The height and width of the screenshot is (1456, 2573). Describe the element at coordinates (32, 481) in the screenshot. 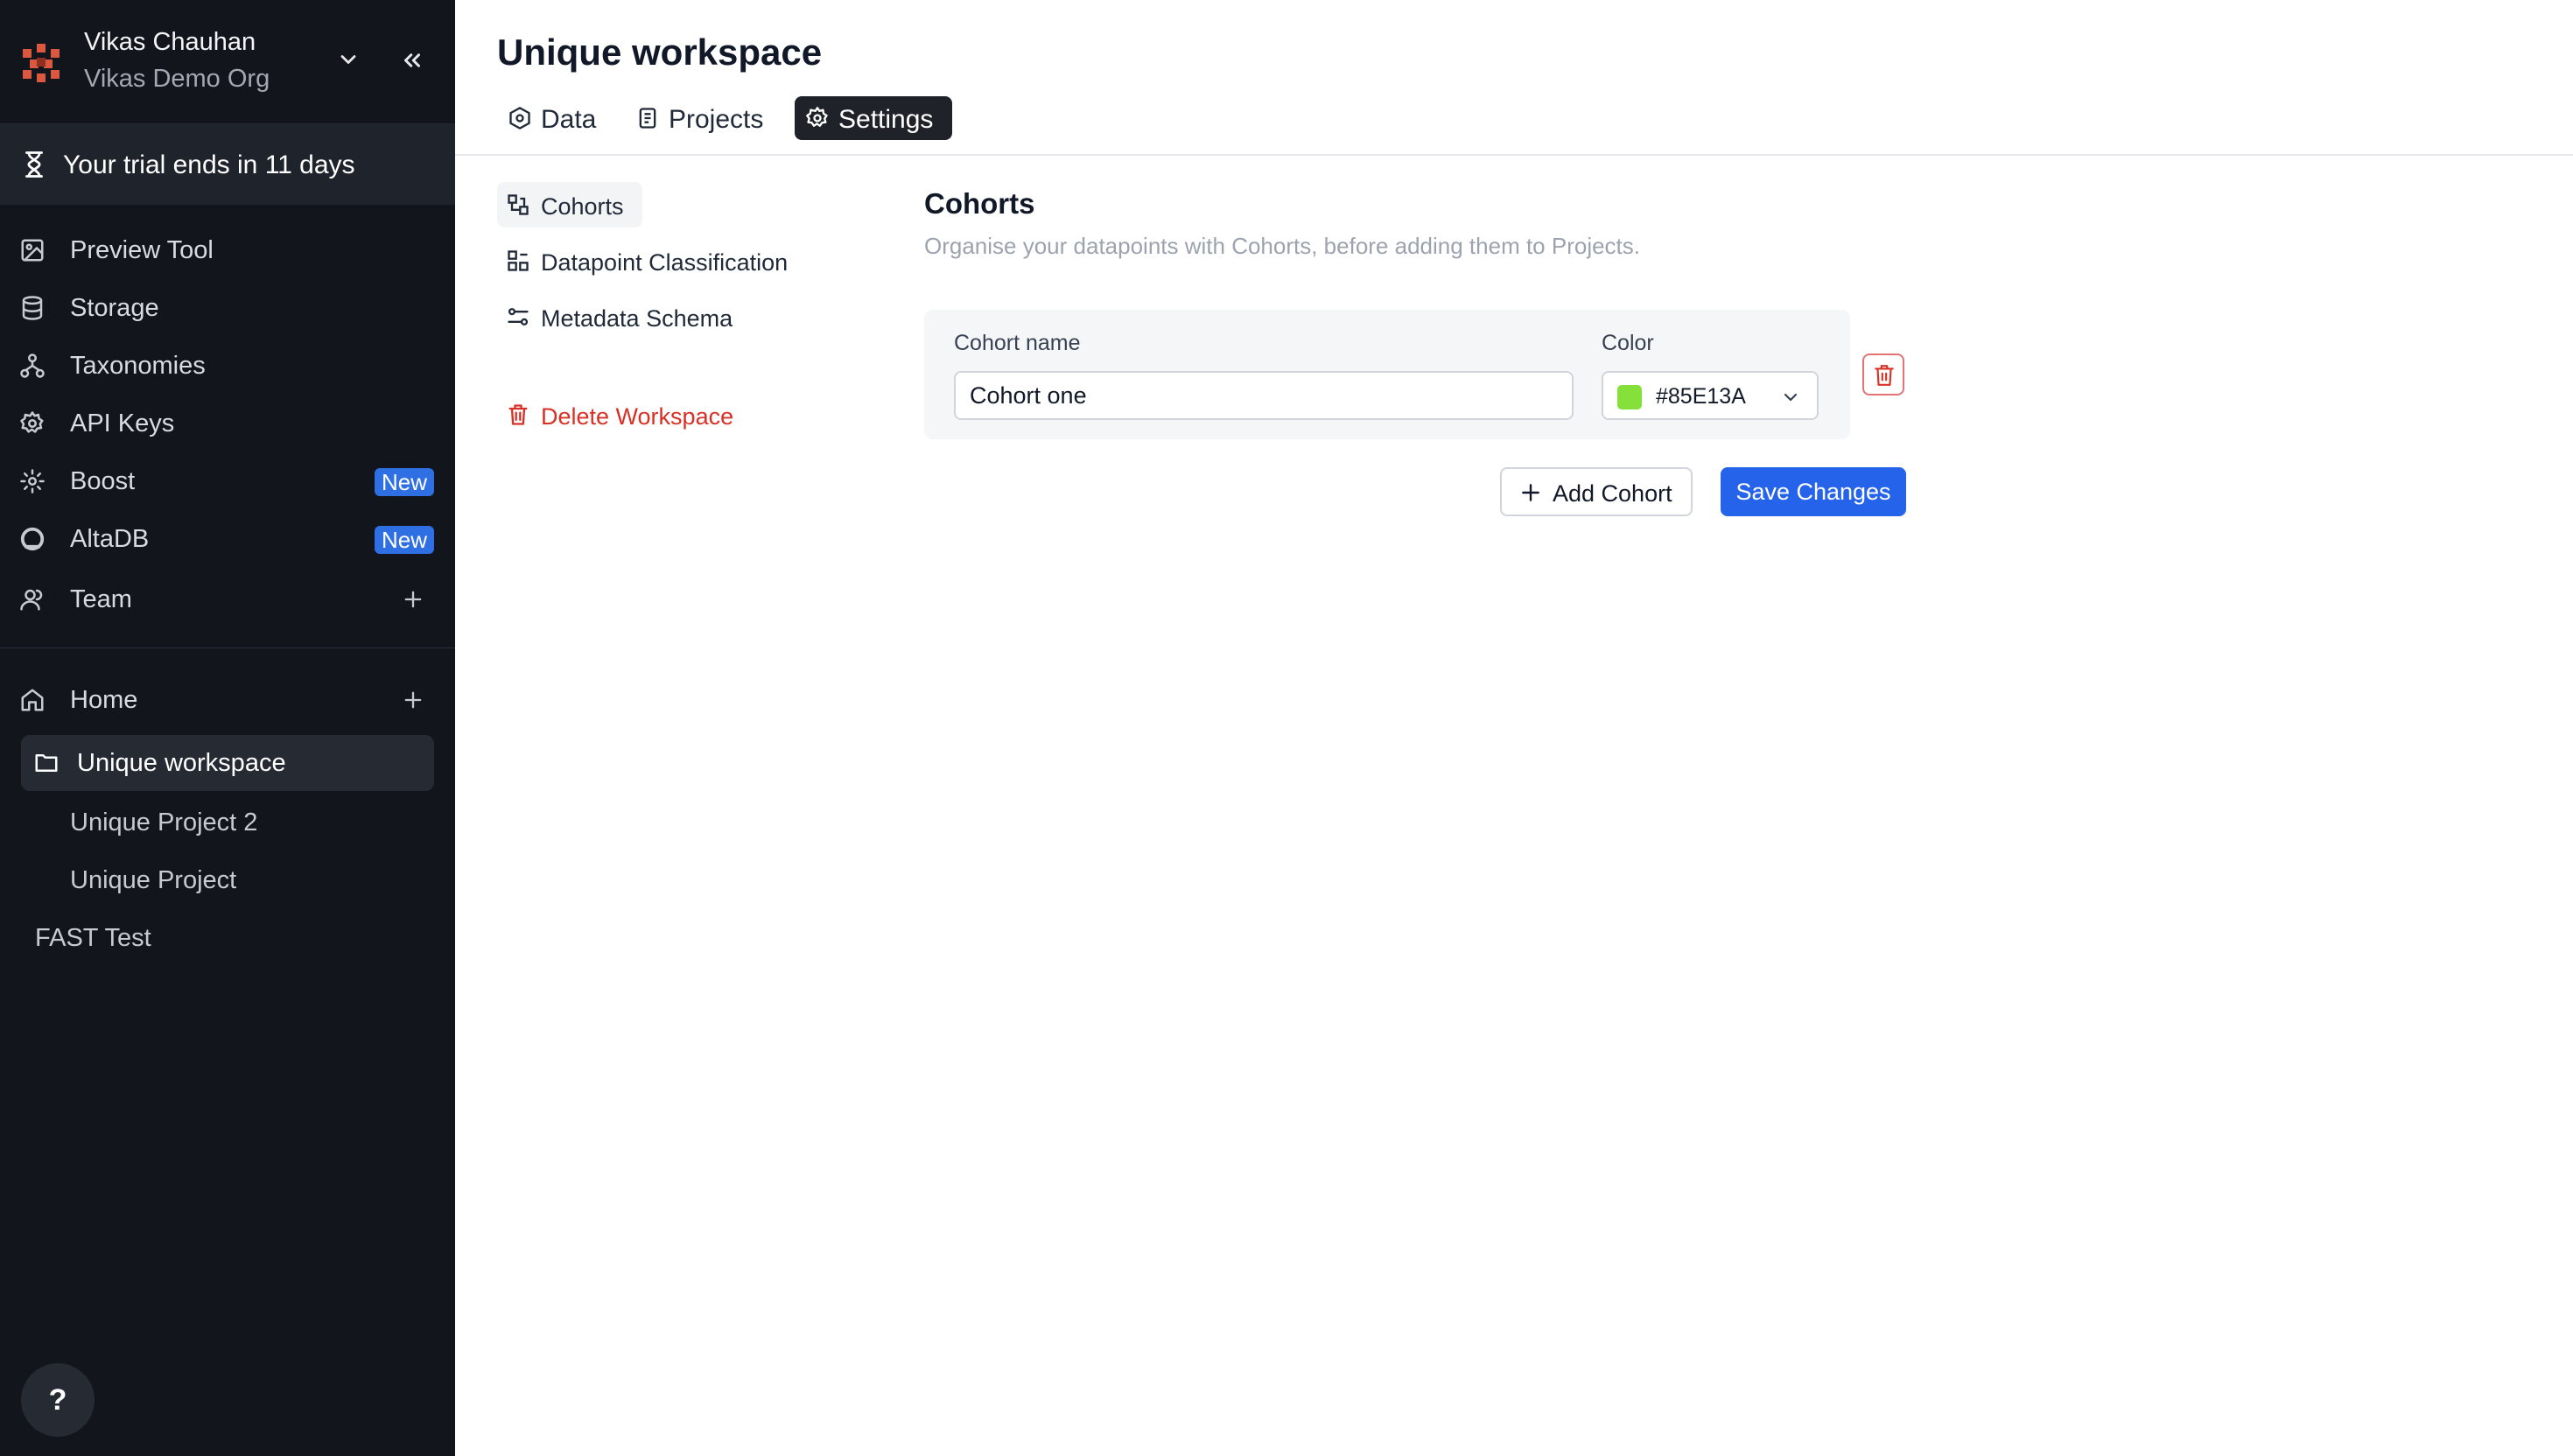

I see `sparkle-icon` at that location.